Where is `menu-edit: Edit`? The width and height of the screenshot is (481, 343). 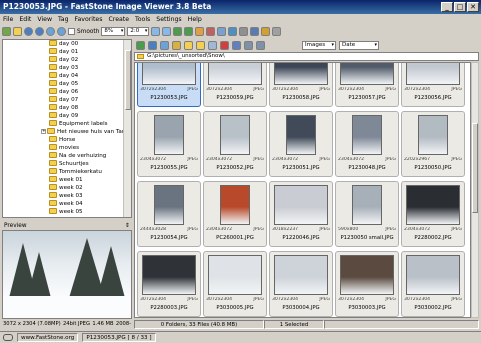 menu-edit: Edit is located at coordinates (25, 19).